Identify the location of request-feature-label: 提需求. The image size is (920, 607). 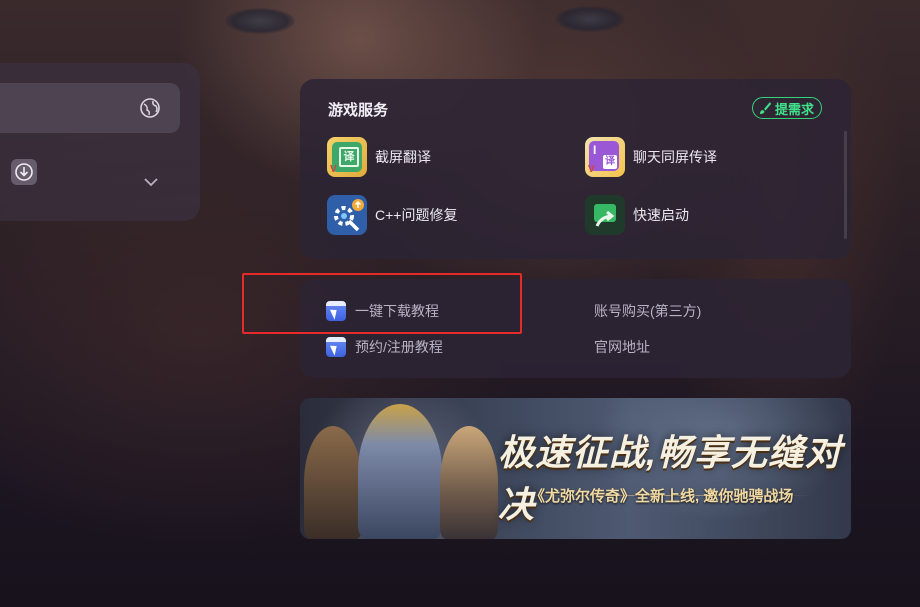
(794, 109).